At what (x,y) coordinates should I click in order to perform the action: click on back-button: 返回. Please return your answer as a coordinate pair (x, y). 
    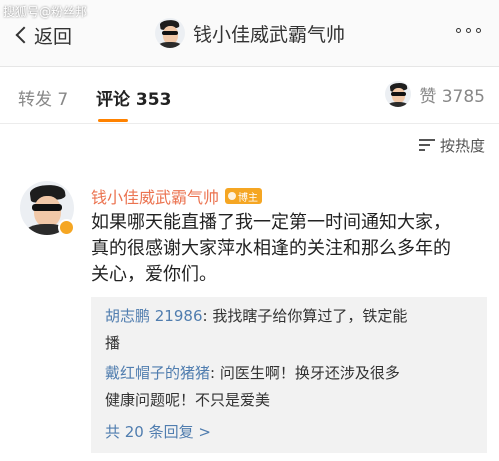
    Looking at the image, I should click on (42, 35).